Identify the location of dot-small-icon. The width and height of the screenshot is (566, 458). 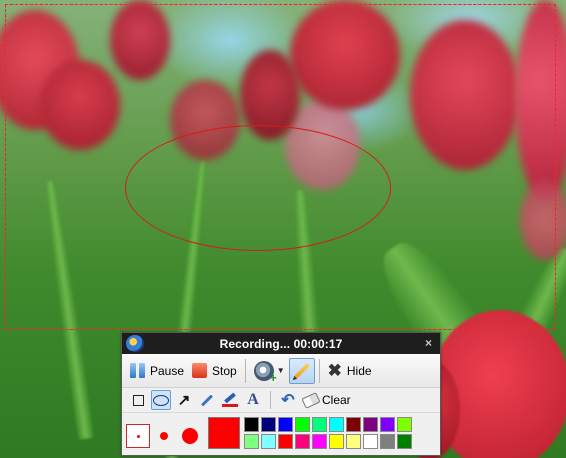
(138, 436).